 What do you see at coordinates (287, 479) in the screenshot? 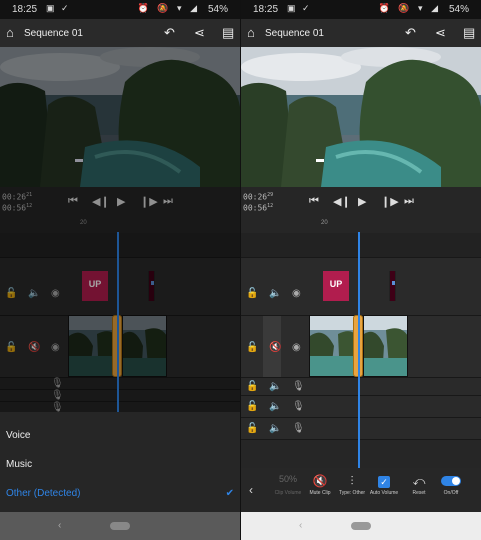
I see `clip-volume-value: 50%` at bounding box center [287, 479].